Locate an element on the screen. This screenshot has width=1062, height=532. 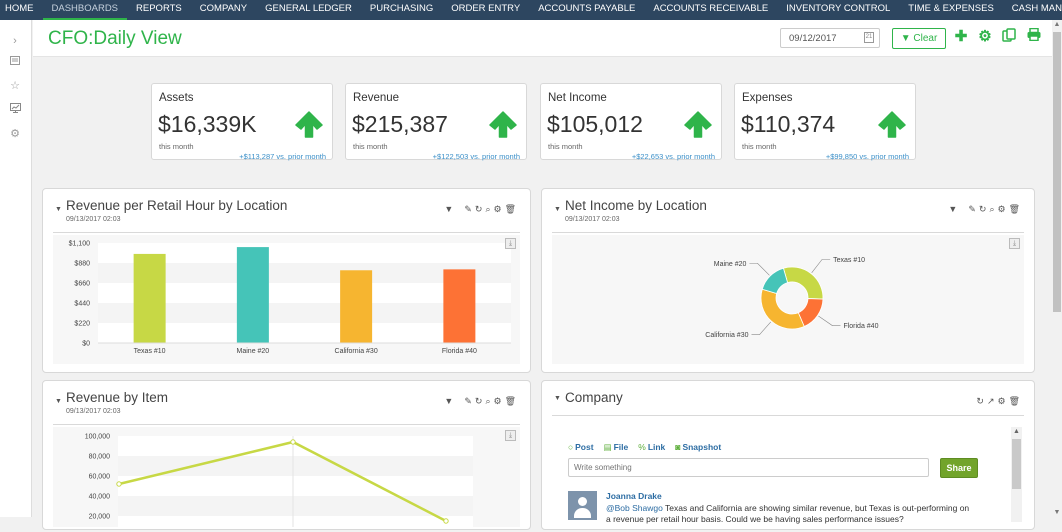
nav-item-inventory-control: INVENTORY CONTROL is located at coordinates (838, 10).